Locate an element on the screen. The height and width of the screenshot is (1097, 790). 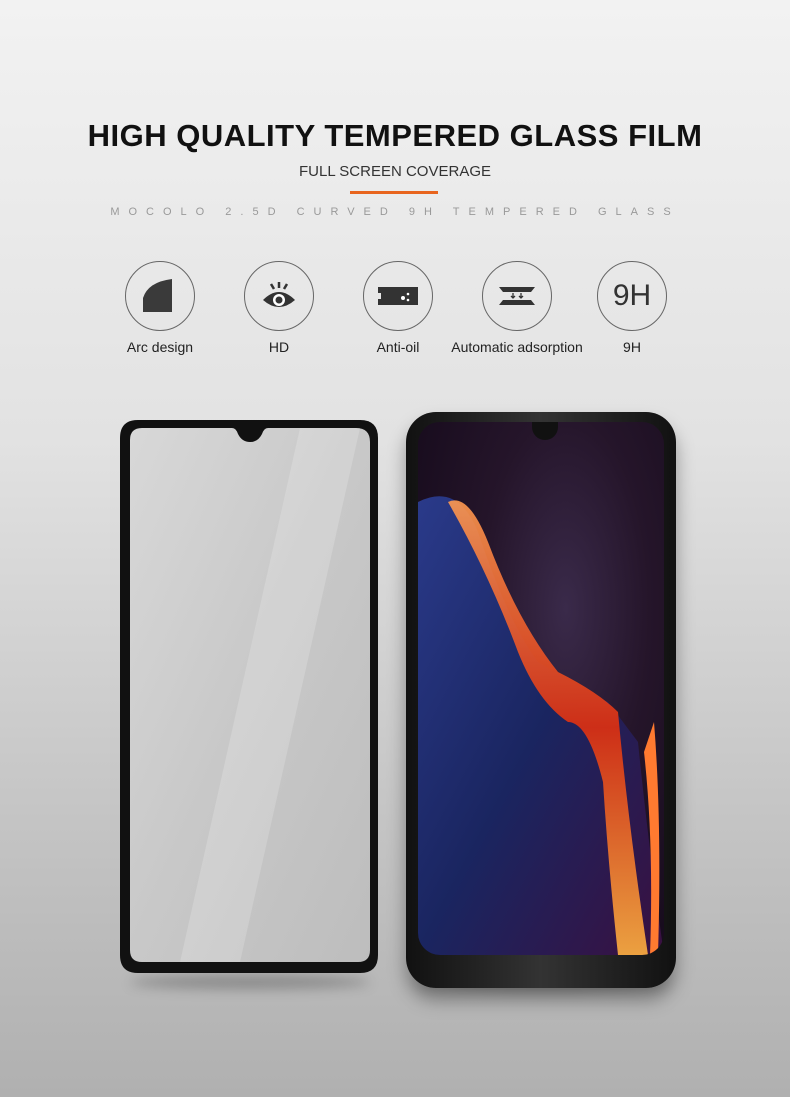
tagline: MOCOLO 2.5D CURVED 9H TEMPERED GLASS is located at coordinates (395, 212).